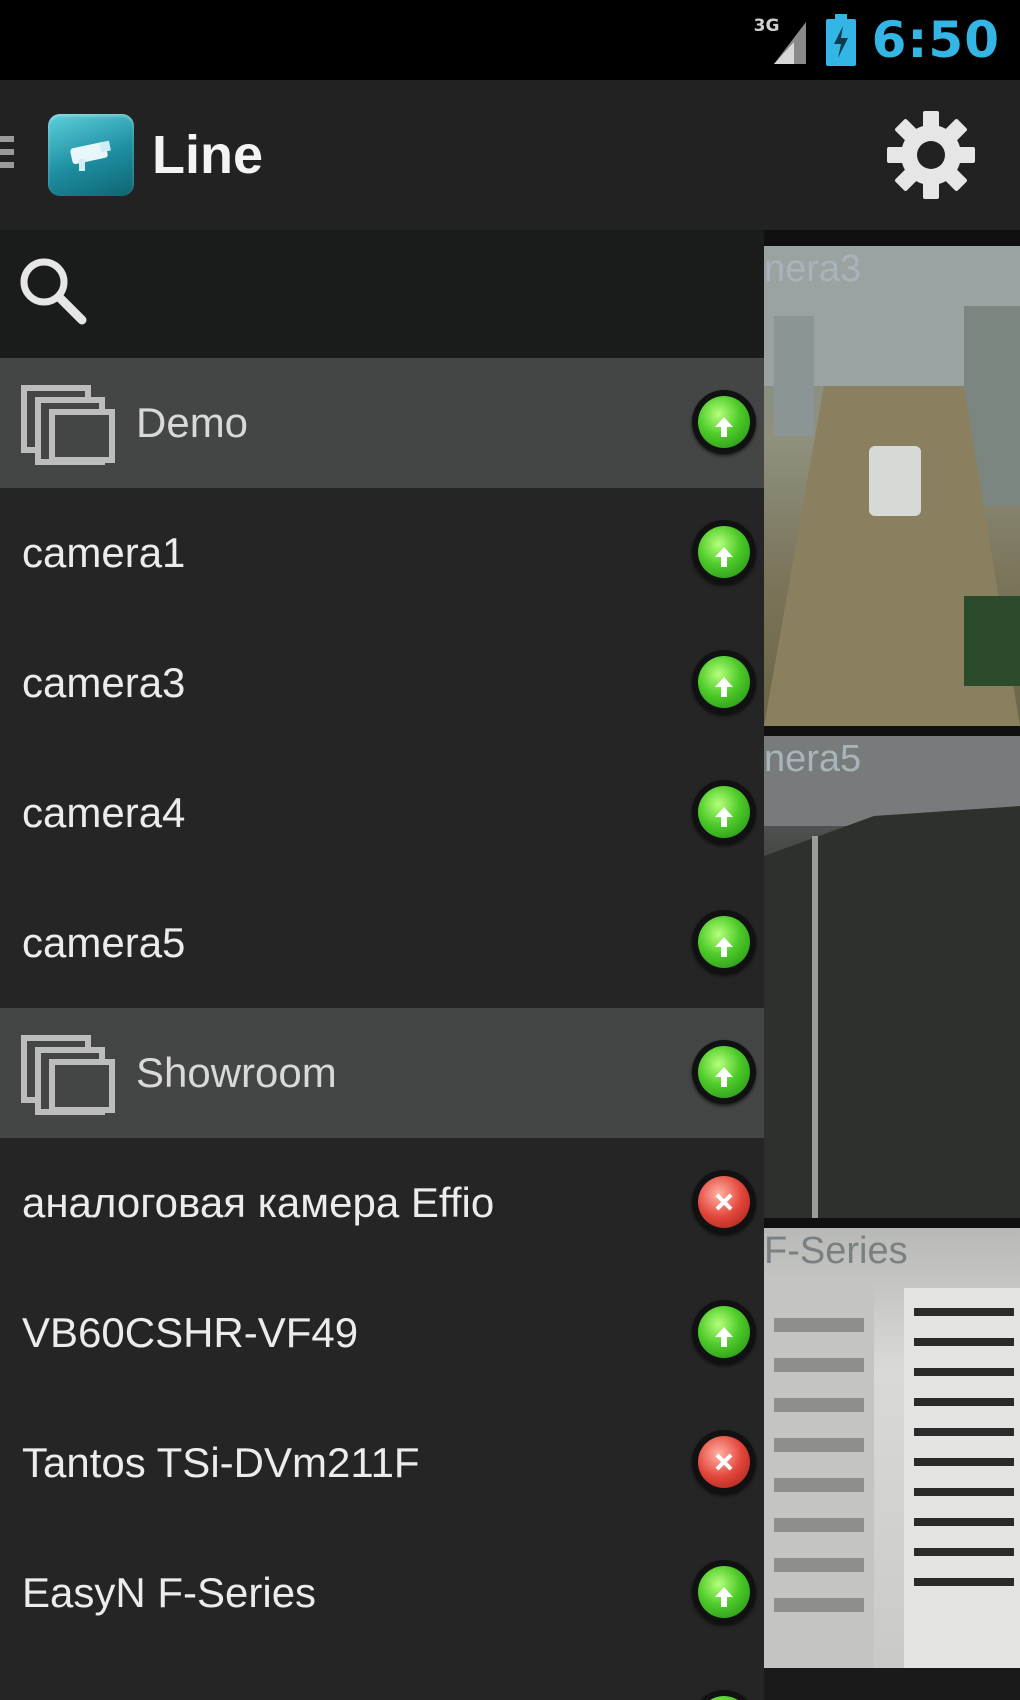 The width and height of the screenshot is (1020, 1700). Describe the element at coordinates (382, 1679) in the screenshot. I see `camera-row-partial` at that location.